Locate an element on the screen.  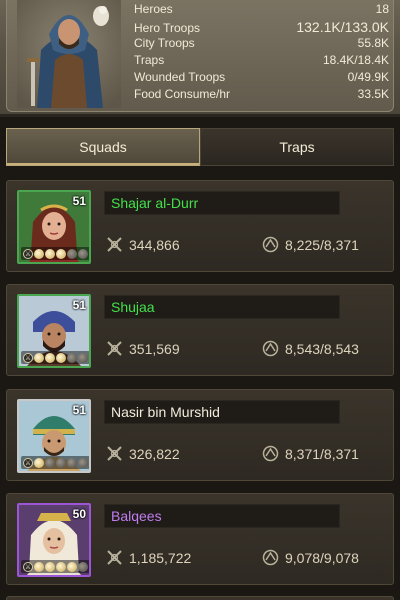
stat-label: Food Consume/hr is located at coordinates (182, 94).